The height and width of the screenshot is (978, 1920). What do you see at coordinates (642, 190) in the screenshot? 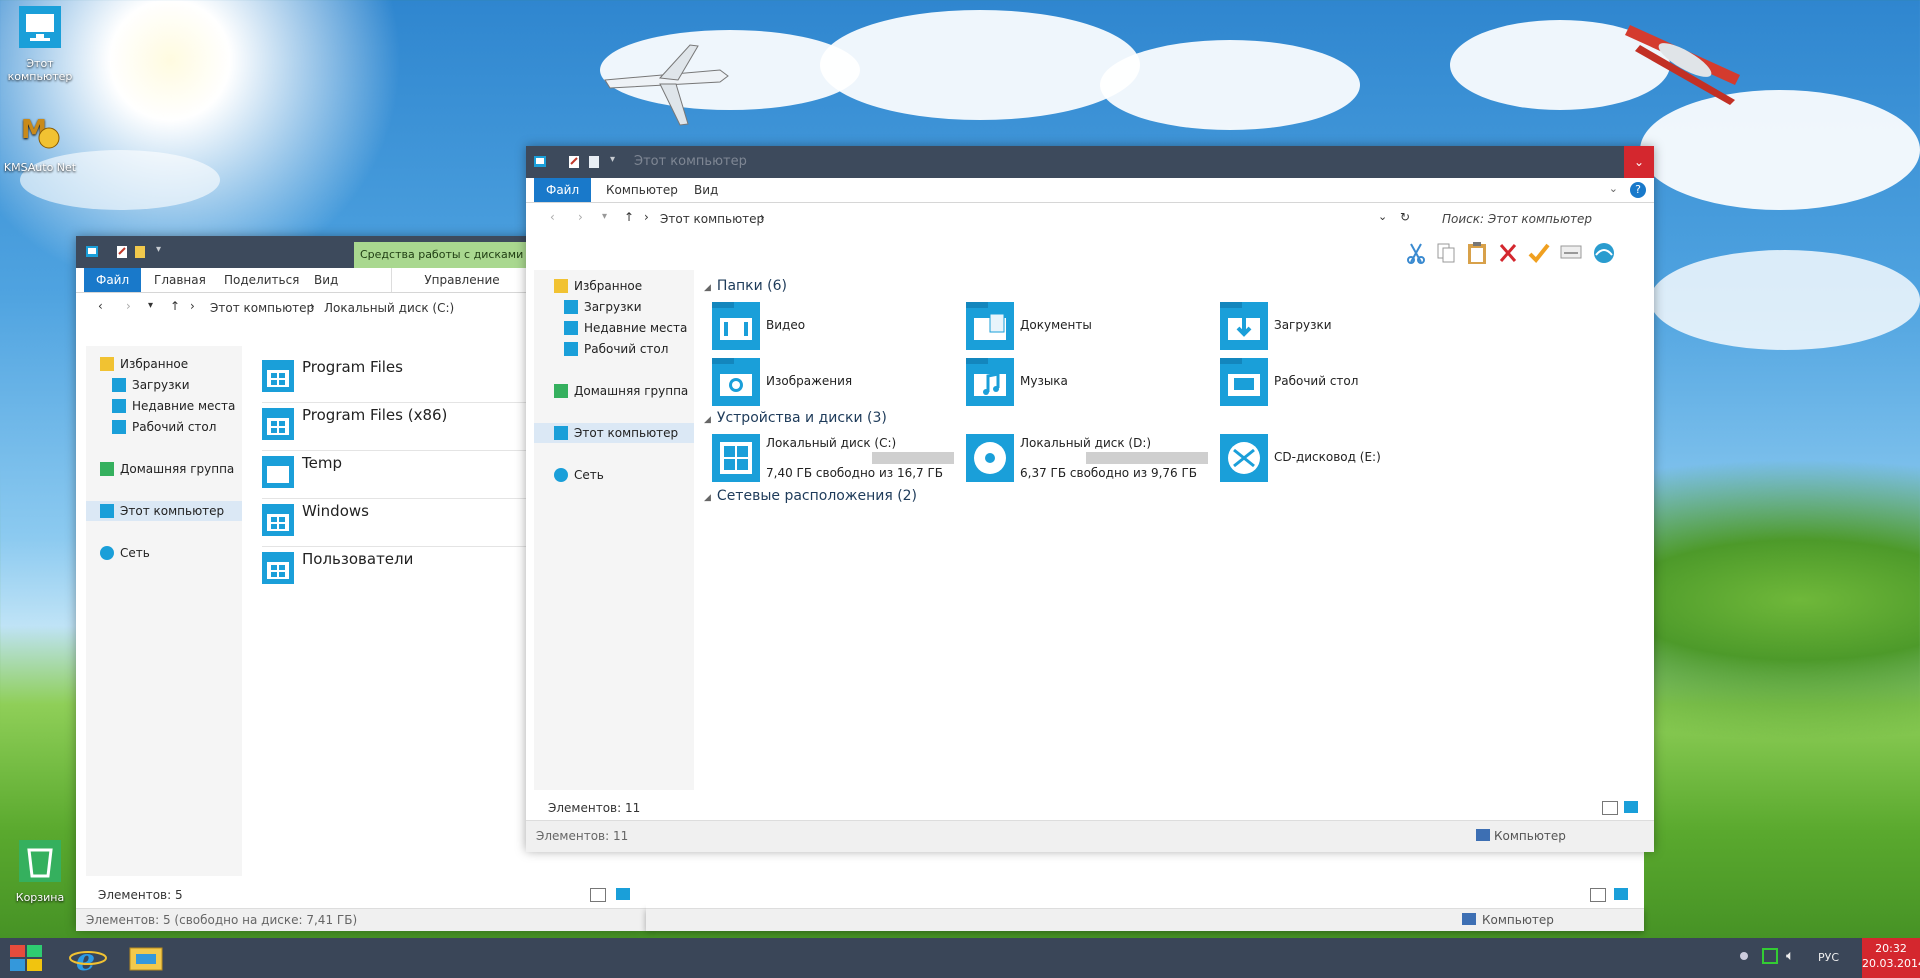
I see `tab-computer: Компьютер` at bounding box center [642, 190].